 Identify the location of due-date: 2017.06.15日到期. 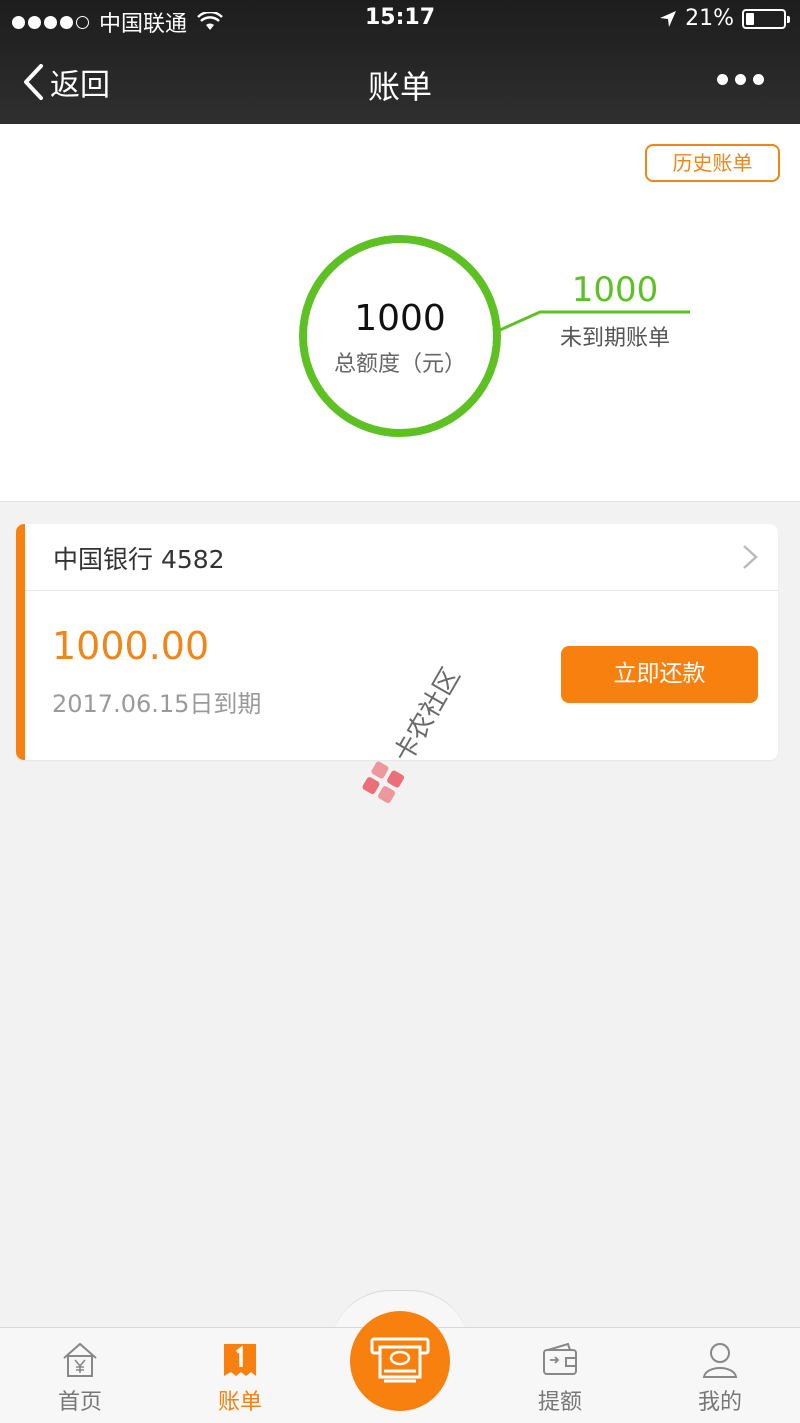
(157, 704).